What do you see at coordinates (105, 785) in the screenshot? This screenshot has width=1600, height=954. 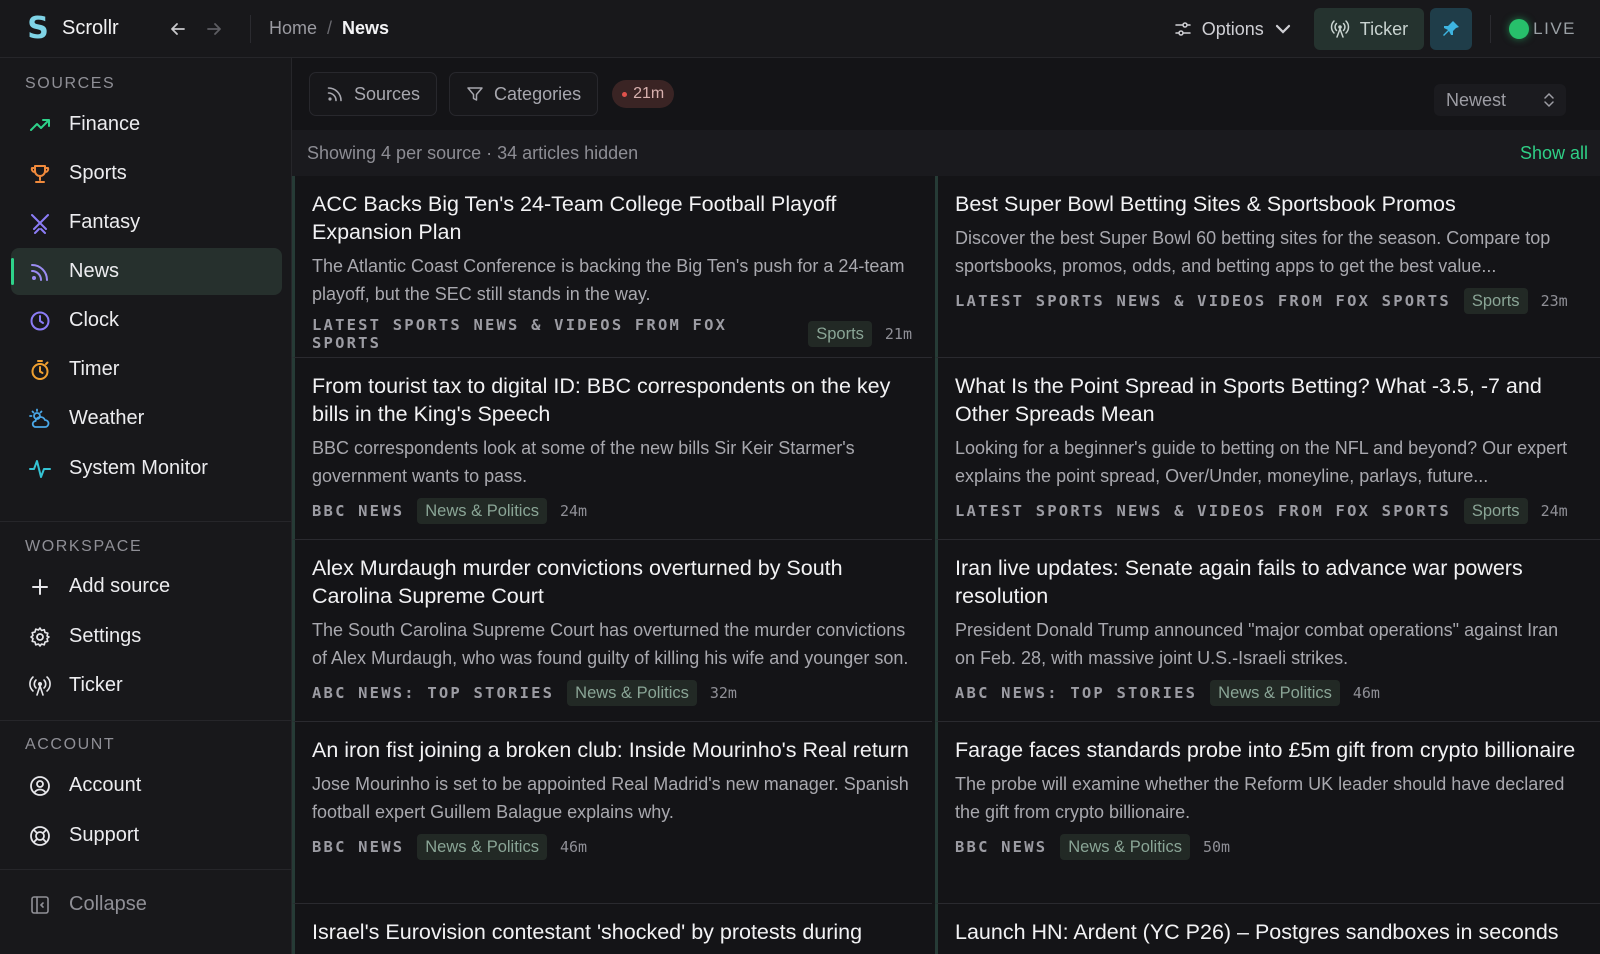 I see `sidebar-item-label: Account` at bounding box center [105, 785].